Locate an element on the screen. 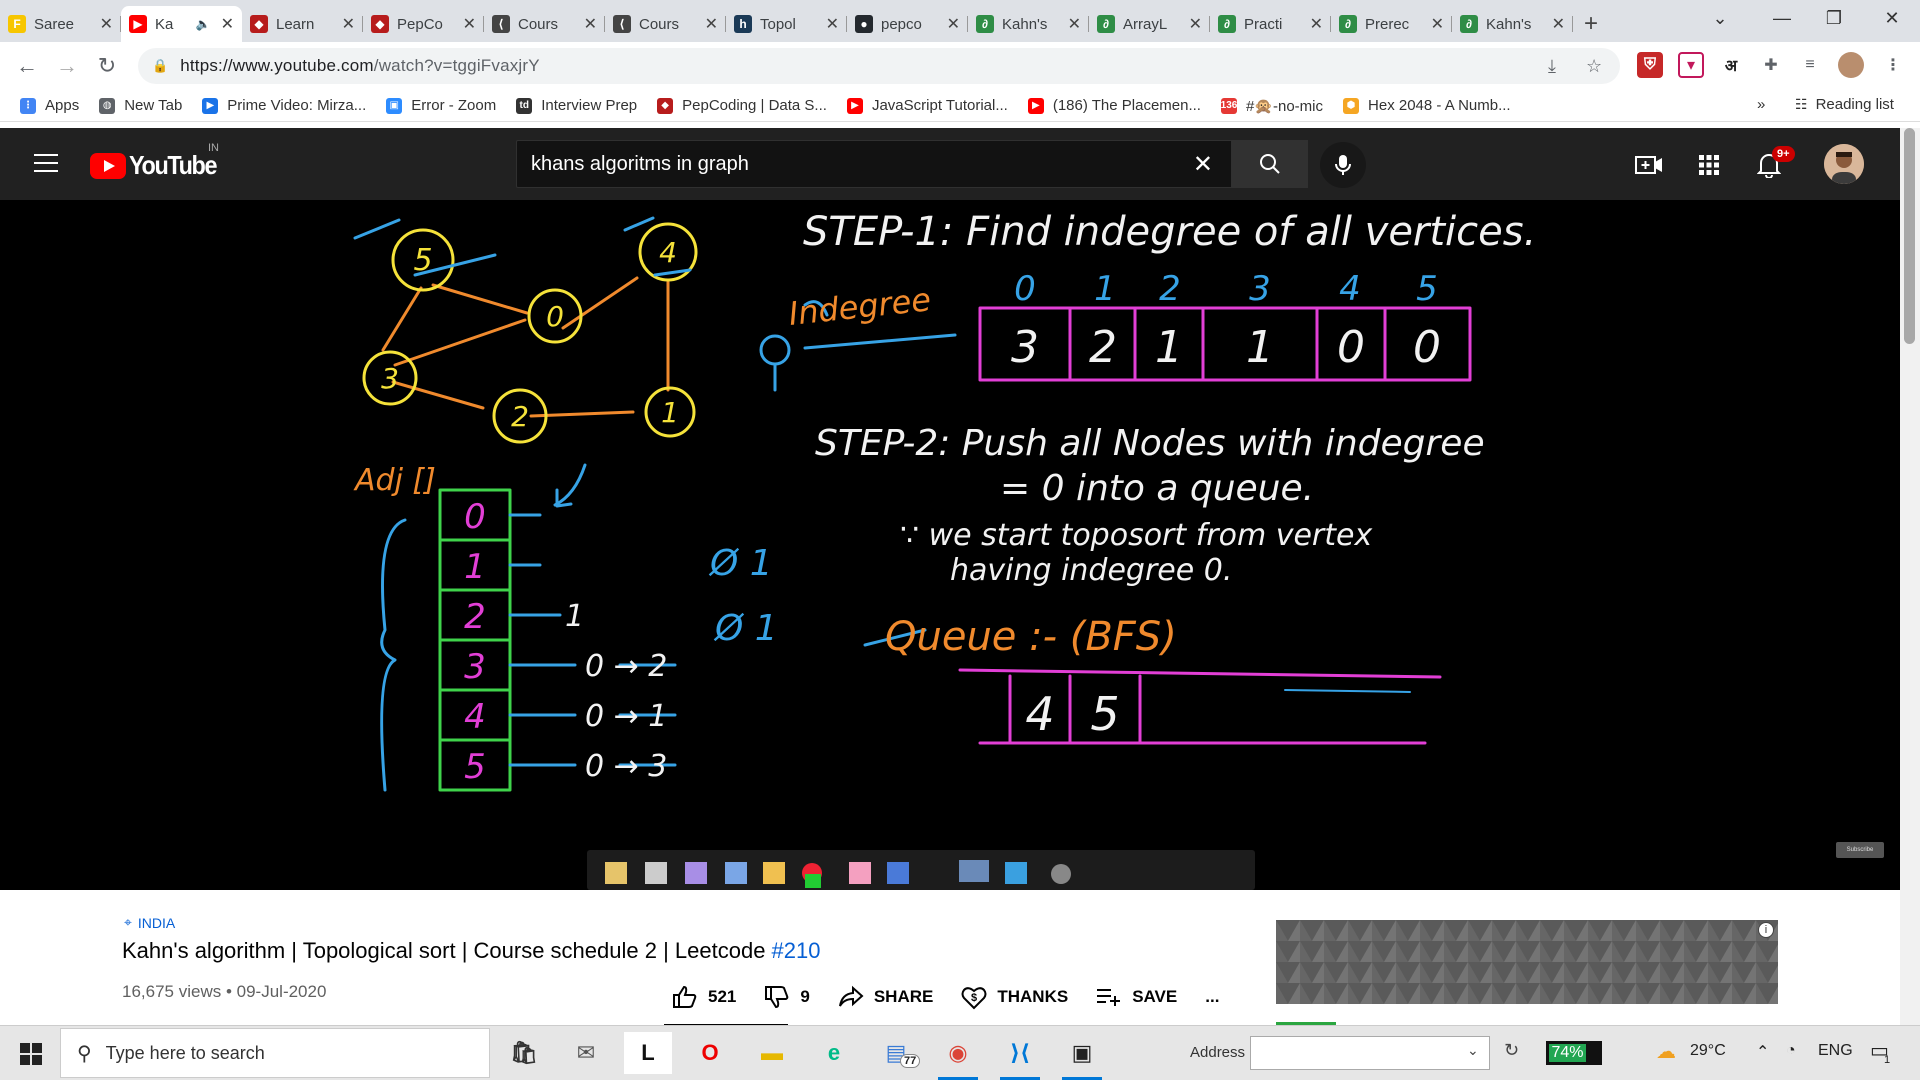 This screenshot has height=1080, width=1920. browser-tab: h Topol ✕ is located at coordinates (786, 24).